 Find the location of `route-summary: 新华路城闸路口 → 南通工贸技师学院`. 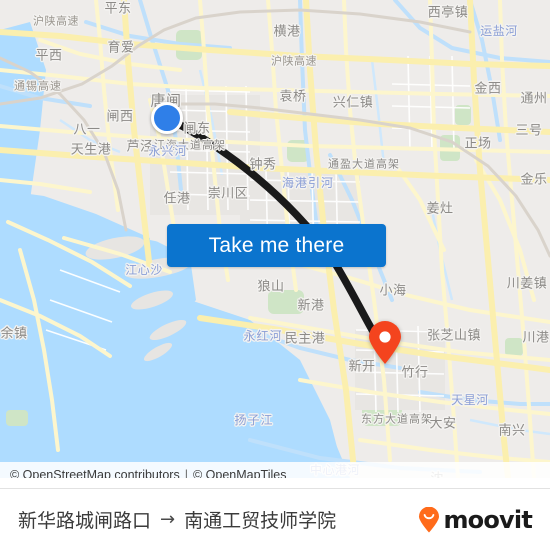

route-summary: 新华路城闸路口 → 南通工贸技师学院 is located at coordinates (177, 519).